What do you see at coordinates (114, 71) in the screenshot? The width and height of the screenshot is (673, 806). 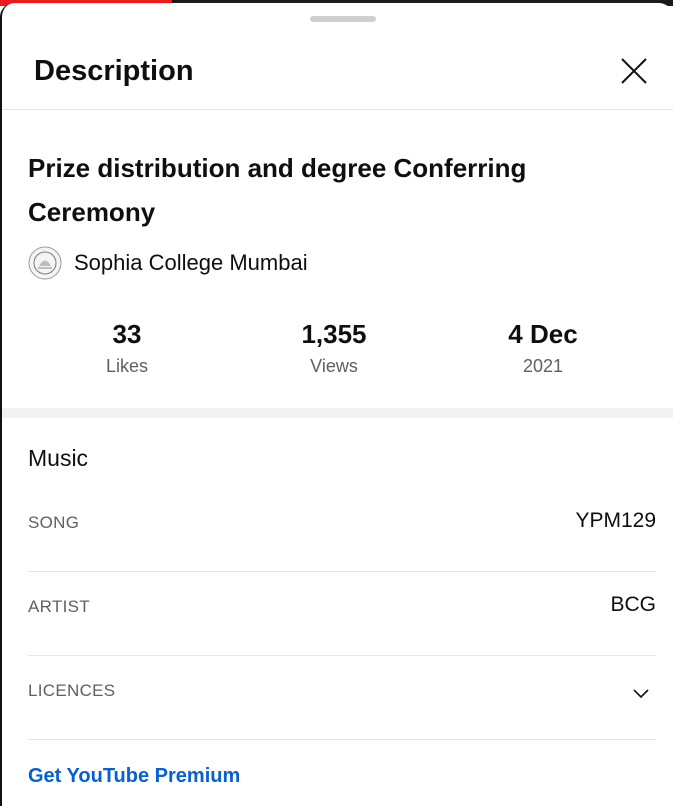 I see `sheet-title: Description` at bounding box center [114, 71].